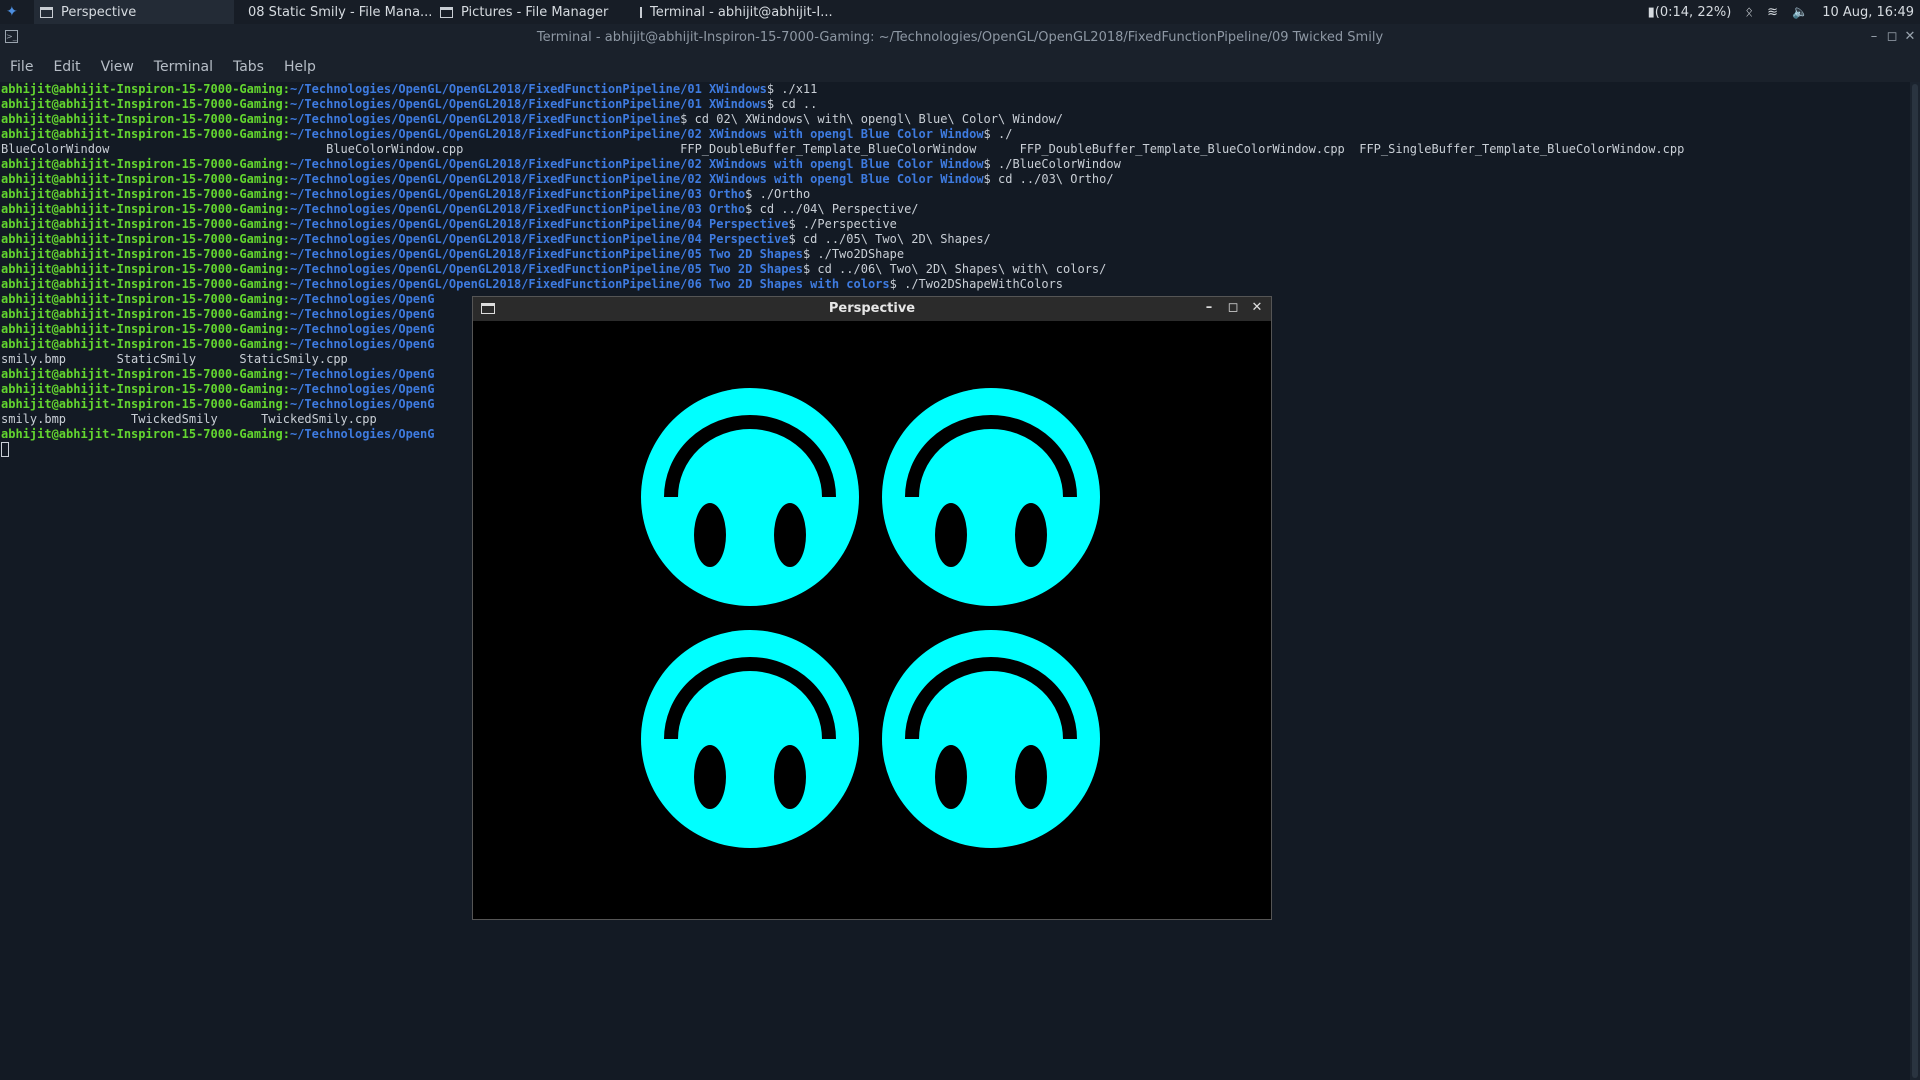  Describe the element at coordinates (1868, 12) in the screenshot. I see `clock: 10 Aug, 16:49` at that location.